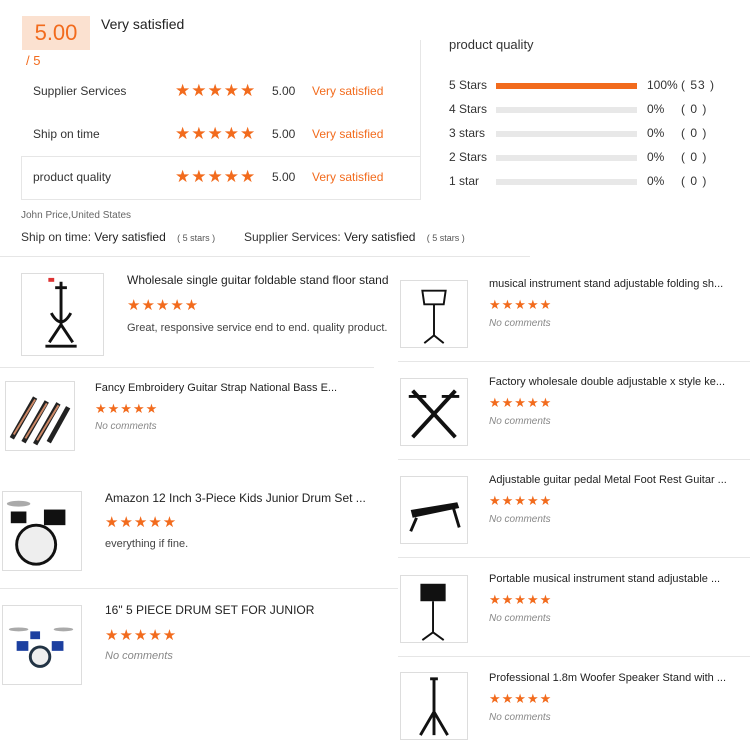 This screenshot has width=750, height=750. I want to click on review-comment: everything if fine., so click(147, 544).